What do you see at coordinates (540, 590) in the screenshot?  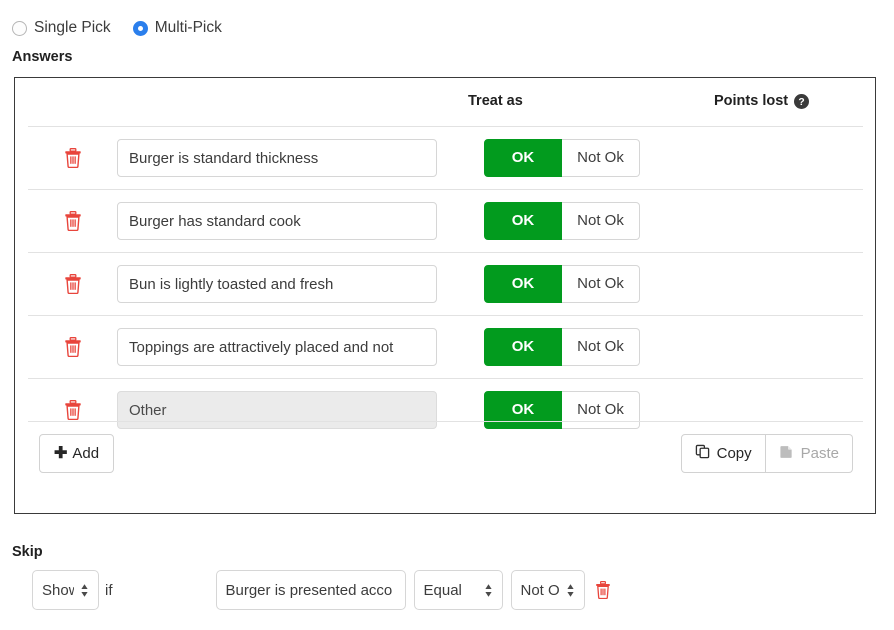 I see `skip-value-value: Not Ok` at bounding box center [540, 590].